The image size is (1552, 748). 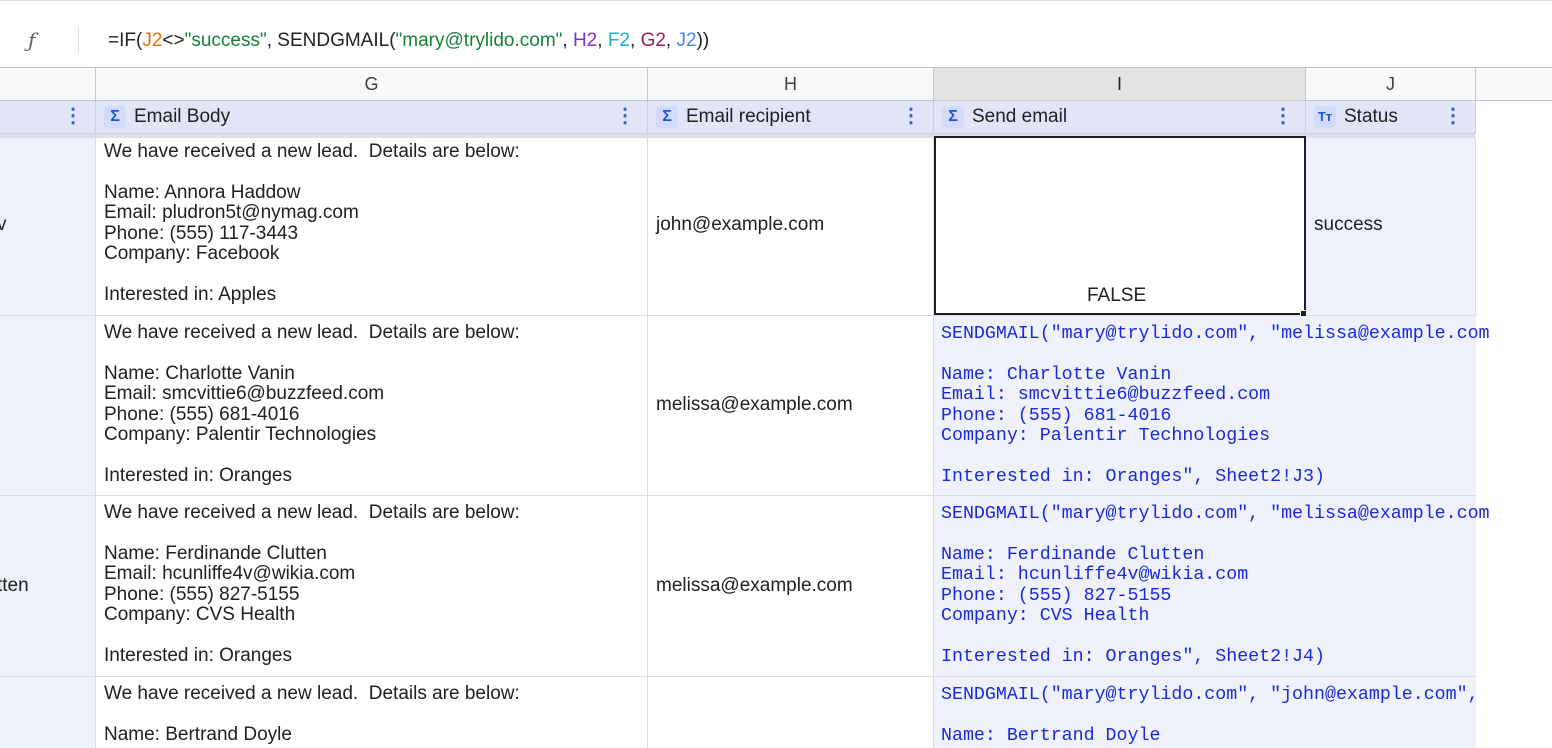 I want to click on formula-string: "mary@trylido.com", so click(x=479, y=40).